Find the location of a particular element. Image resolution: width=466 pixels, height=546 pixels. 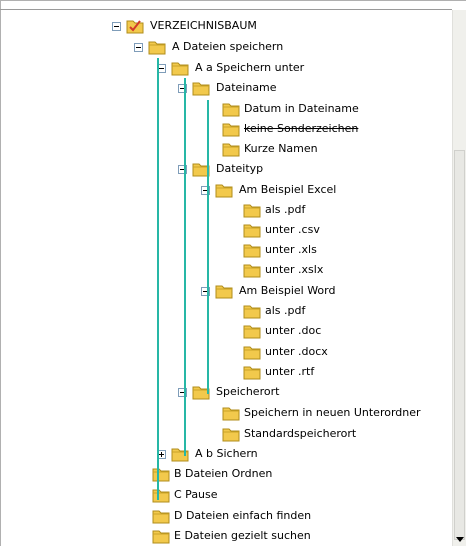

tree-label: E Dateien gezielt suchen is located at coordinates (242, 535).